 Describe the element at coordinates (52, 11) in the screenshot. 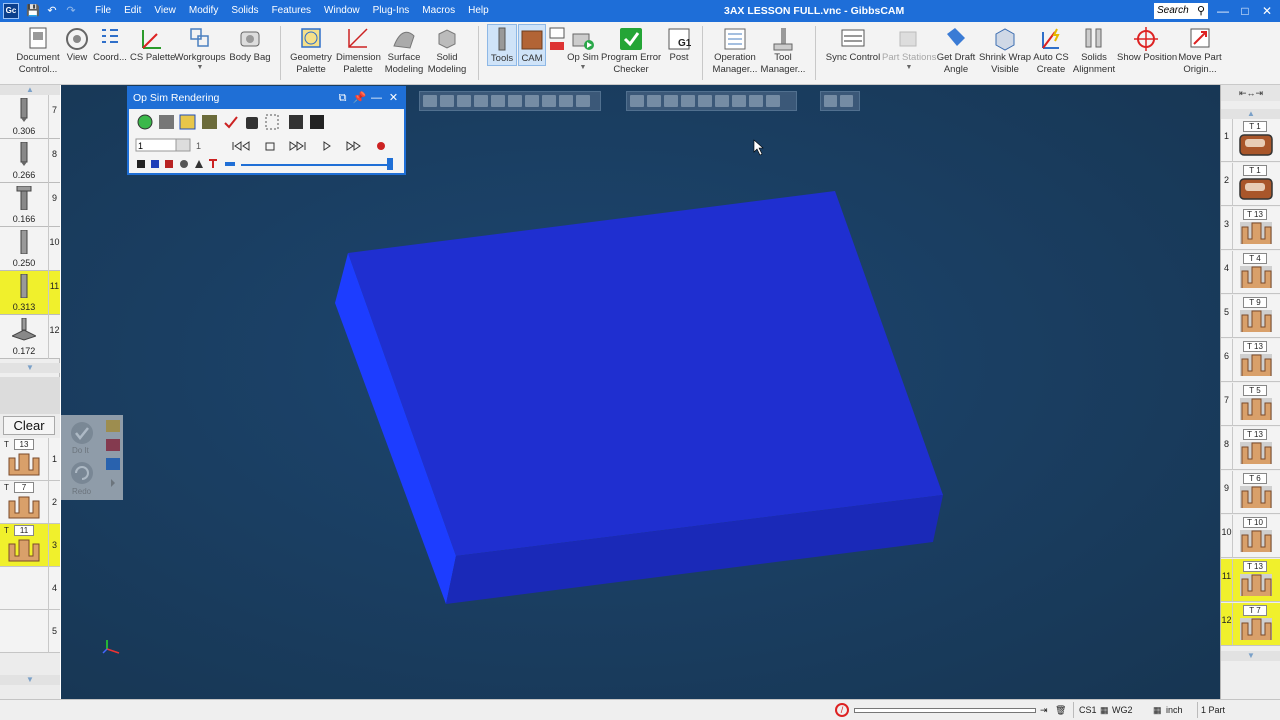

I see `undo-icon: ↶` at that location.